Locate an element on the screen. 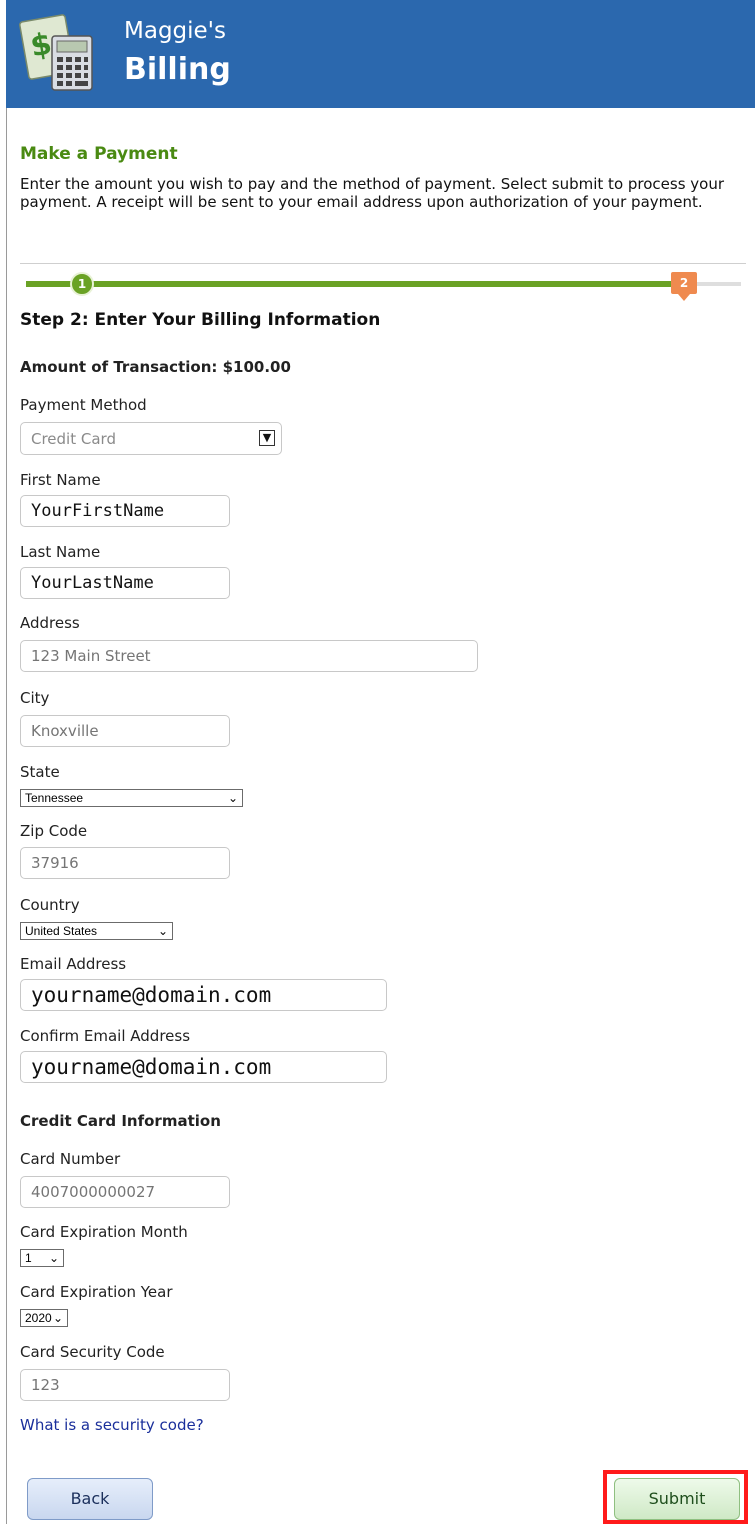 The width and height of the screenshot is (755, 1524). card-number-label: Card Number is located at coordinates (70, 1159).